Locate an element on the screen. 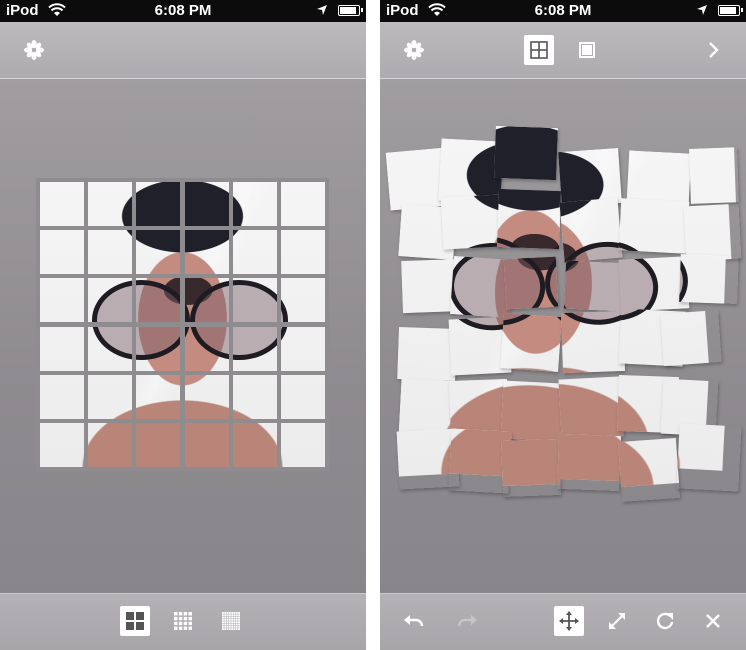 The width and height of the screenshot is (746, 650). move-icon is located at coordinates (569, 621).